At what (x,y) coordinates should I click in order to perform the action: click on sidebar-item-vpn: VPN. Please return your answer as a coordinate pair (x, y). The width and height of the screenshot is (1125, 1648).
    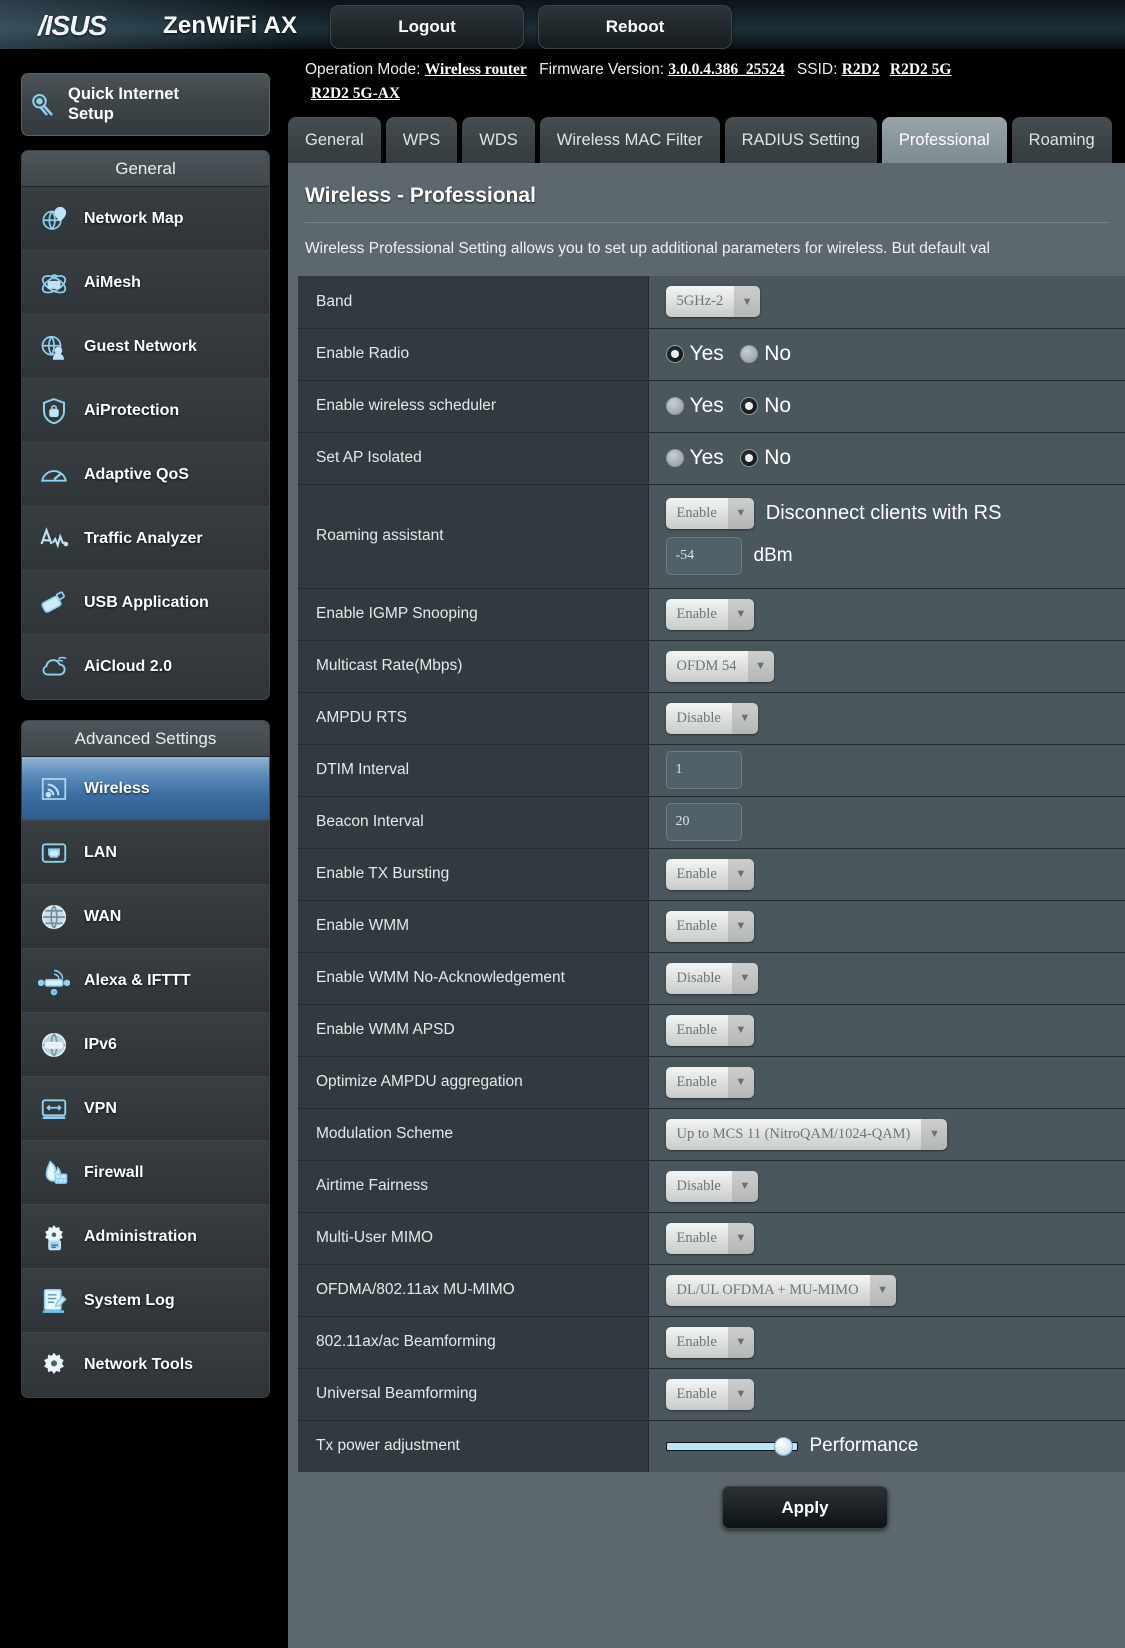
    Looking at the image, I should click on (145, 1109).